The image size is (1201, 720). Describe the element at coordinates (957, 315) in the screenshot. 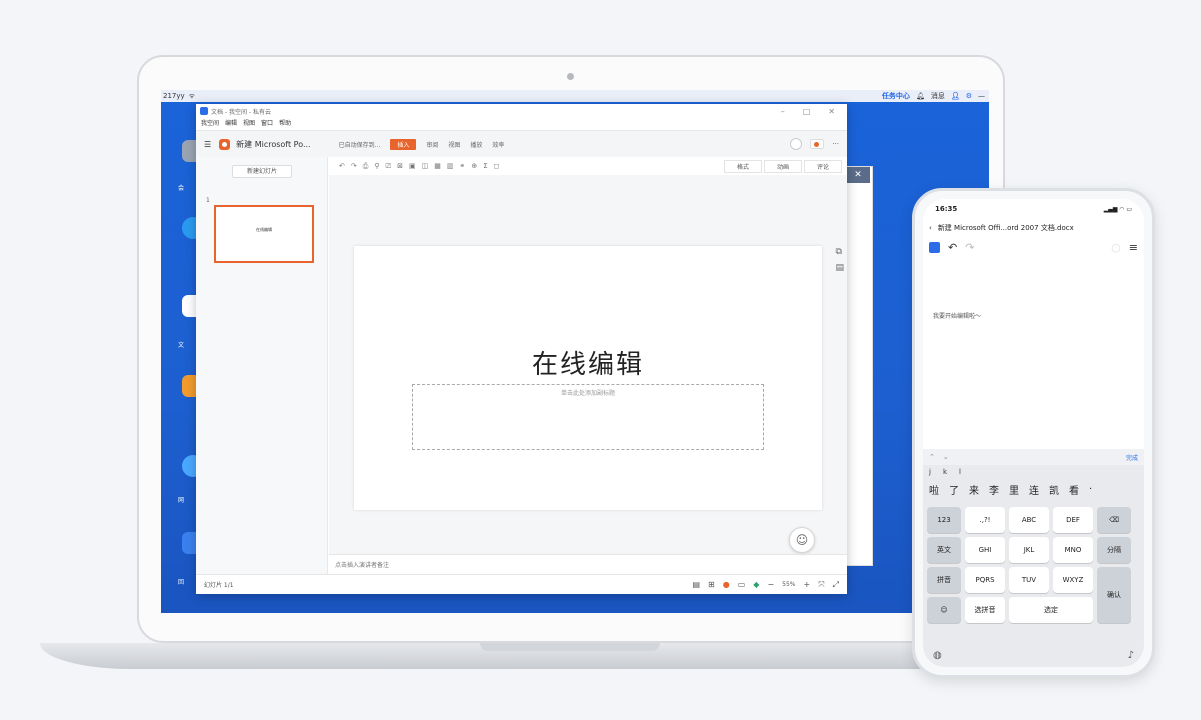

I see `phone-doc-text: 我要开始编辑啦～` at that location.